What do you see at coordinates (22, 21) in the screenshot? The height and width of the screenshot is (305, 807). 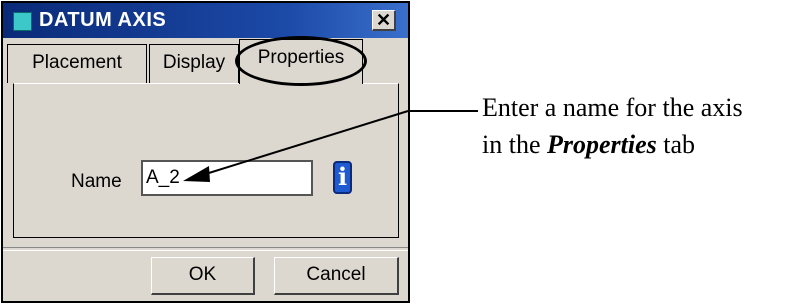 I see `dialog-app-icon` at bounding box center [22, 21].